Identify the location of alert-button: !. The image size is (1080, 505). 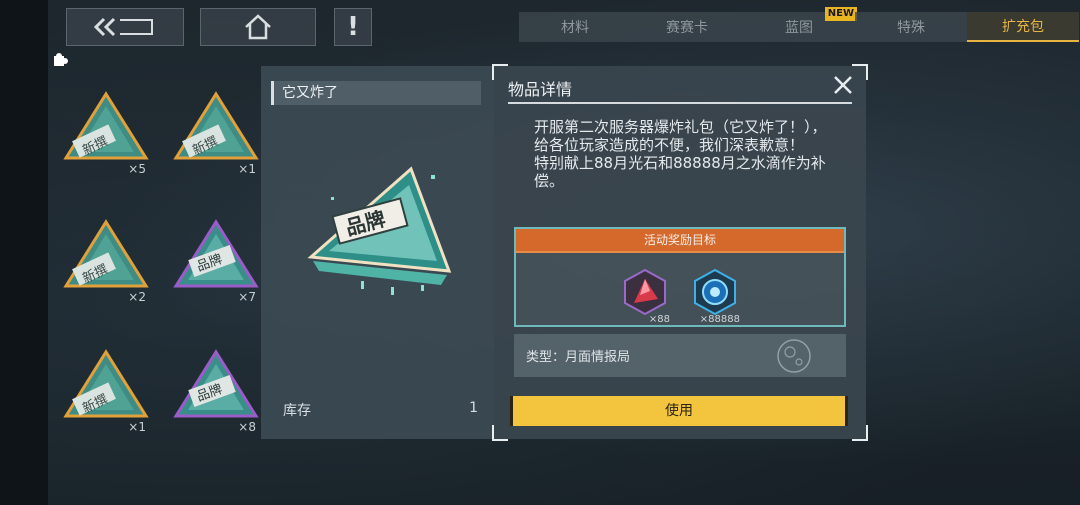
(353, 27).